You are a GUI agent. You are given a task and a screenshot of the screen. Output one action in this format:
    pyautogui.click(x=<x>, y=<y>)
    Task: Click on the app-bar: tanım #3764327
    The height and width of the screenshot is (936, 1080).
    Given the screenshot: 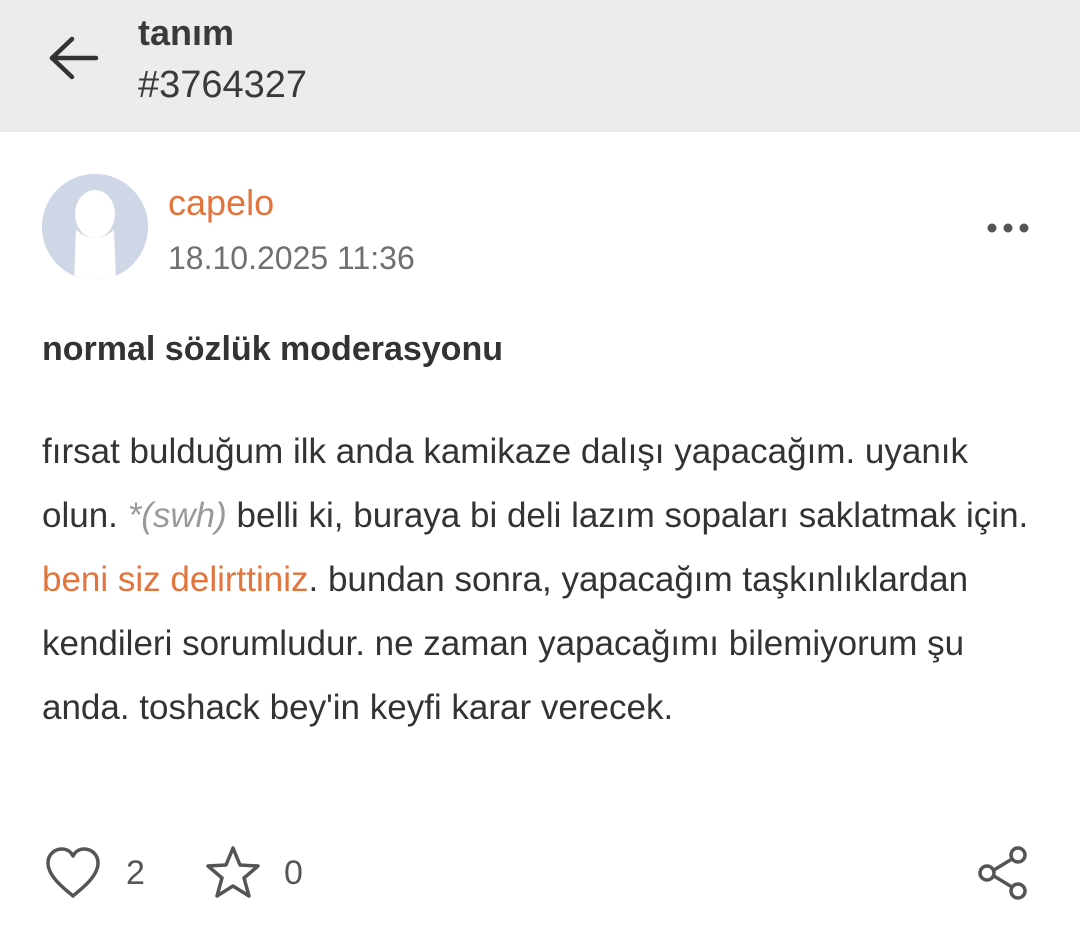 What is the action you would take?
    pyautogui.click(x=540, y=66)
    